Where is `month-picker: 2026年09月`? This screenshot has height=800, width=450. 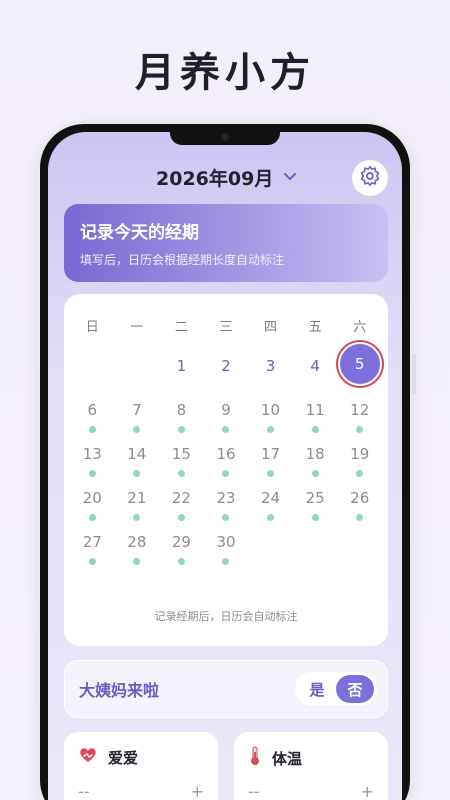
month-picker: 2026年09月 is located at coordinates (226, 177).